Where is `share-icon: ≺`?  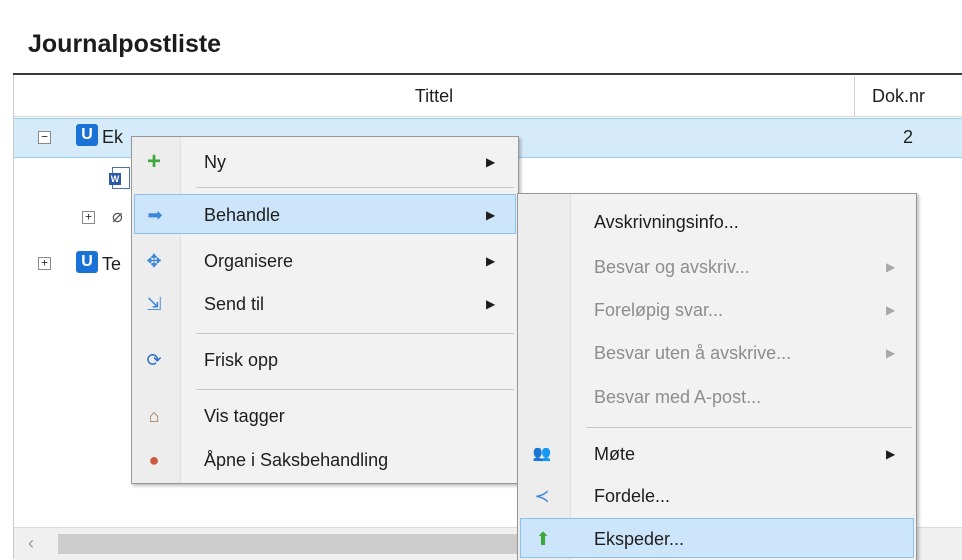
share-icon: ≺ is located at coordinates (542, 496).